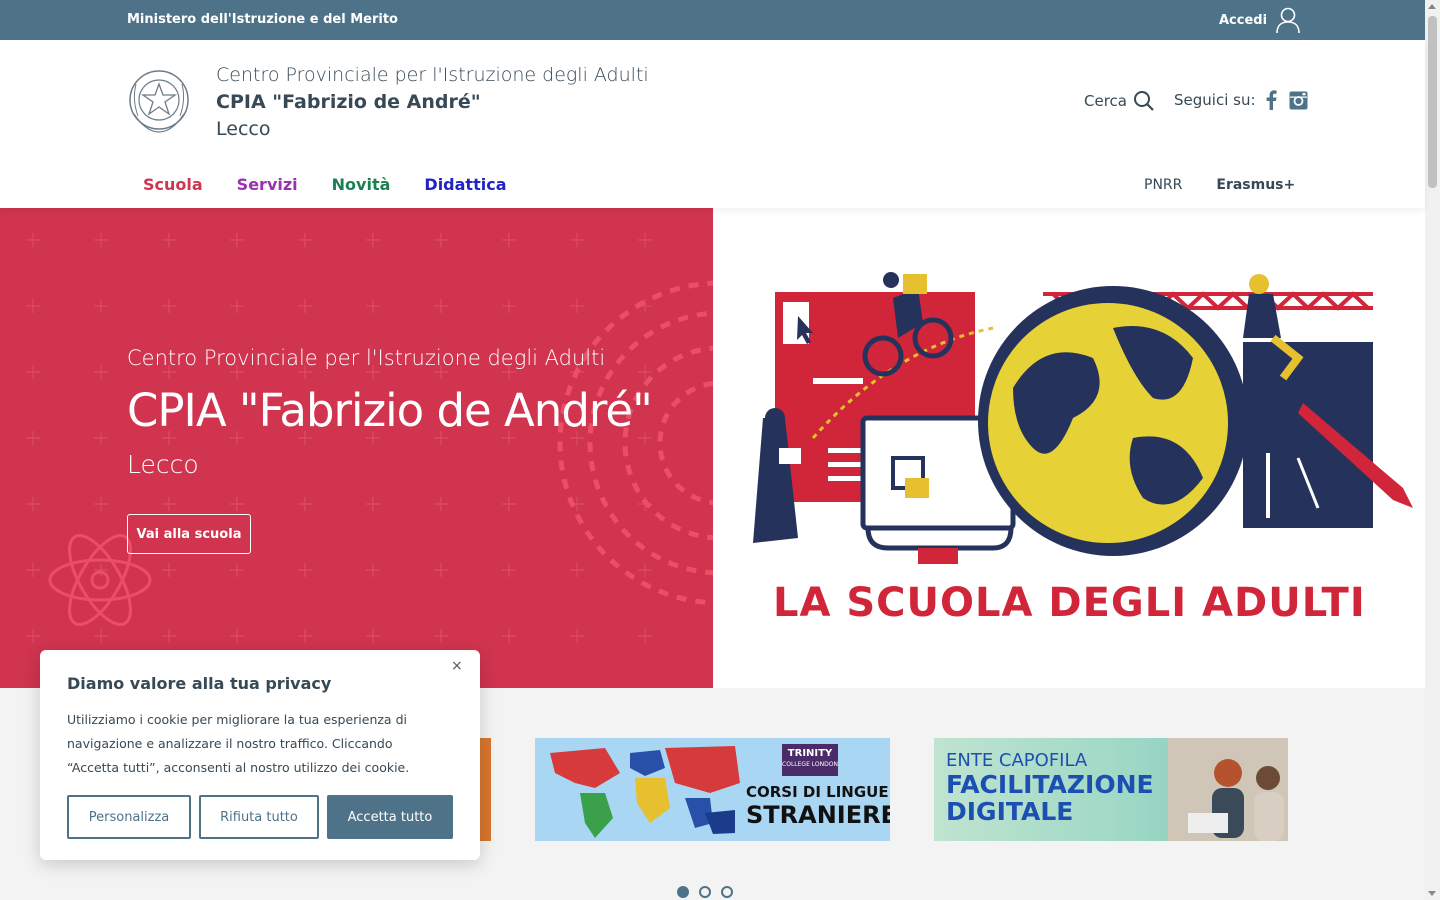 The height and width of the screenshot is (900, 1440). Describe the element at coordinates (1298, 100) in the screenshot. I see `instagram-icon` at that location.